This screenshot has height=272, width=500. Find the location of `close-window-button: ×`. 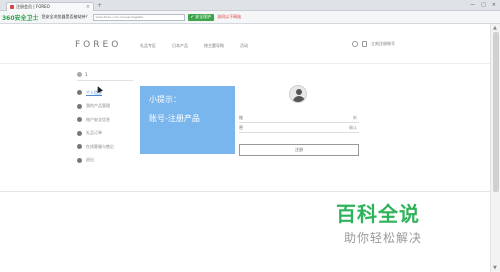

close-window-button: × is located at coordinates (494, 5).